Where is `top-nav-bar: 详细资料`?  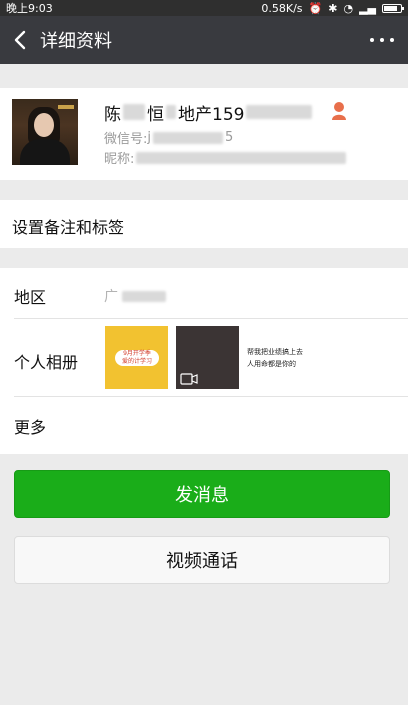
top-nav-bar: 详细资料 is located at coordinates (204, 40).